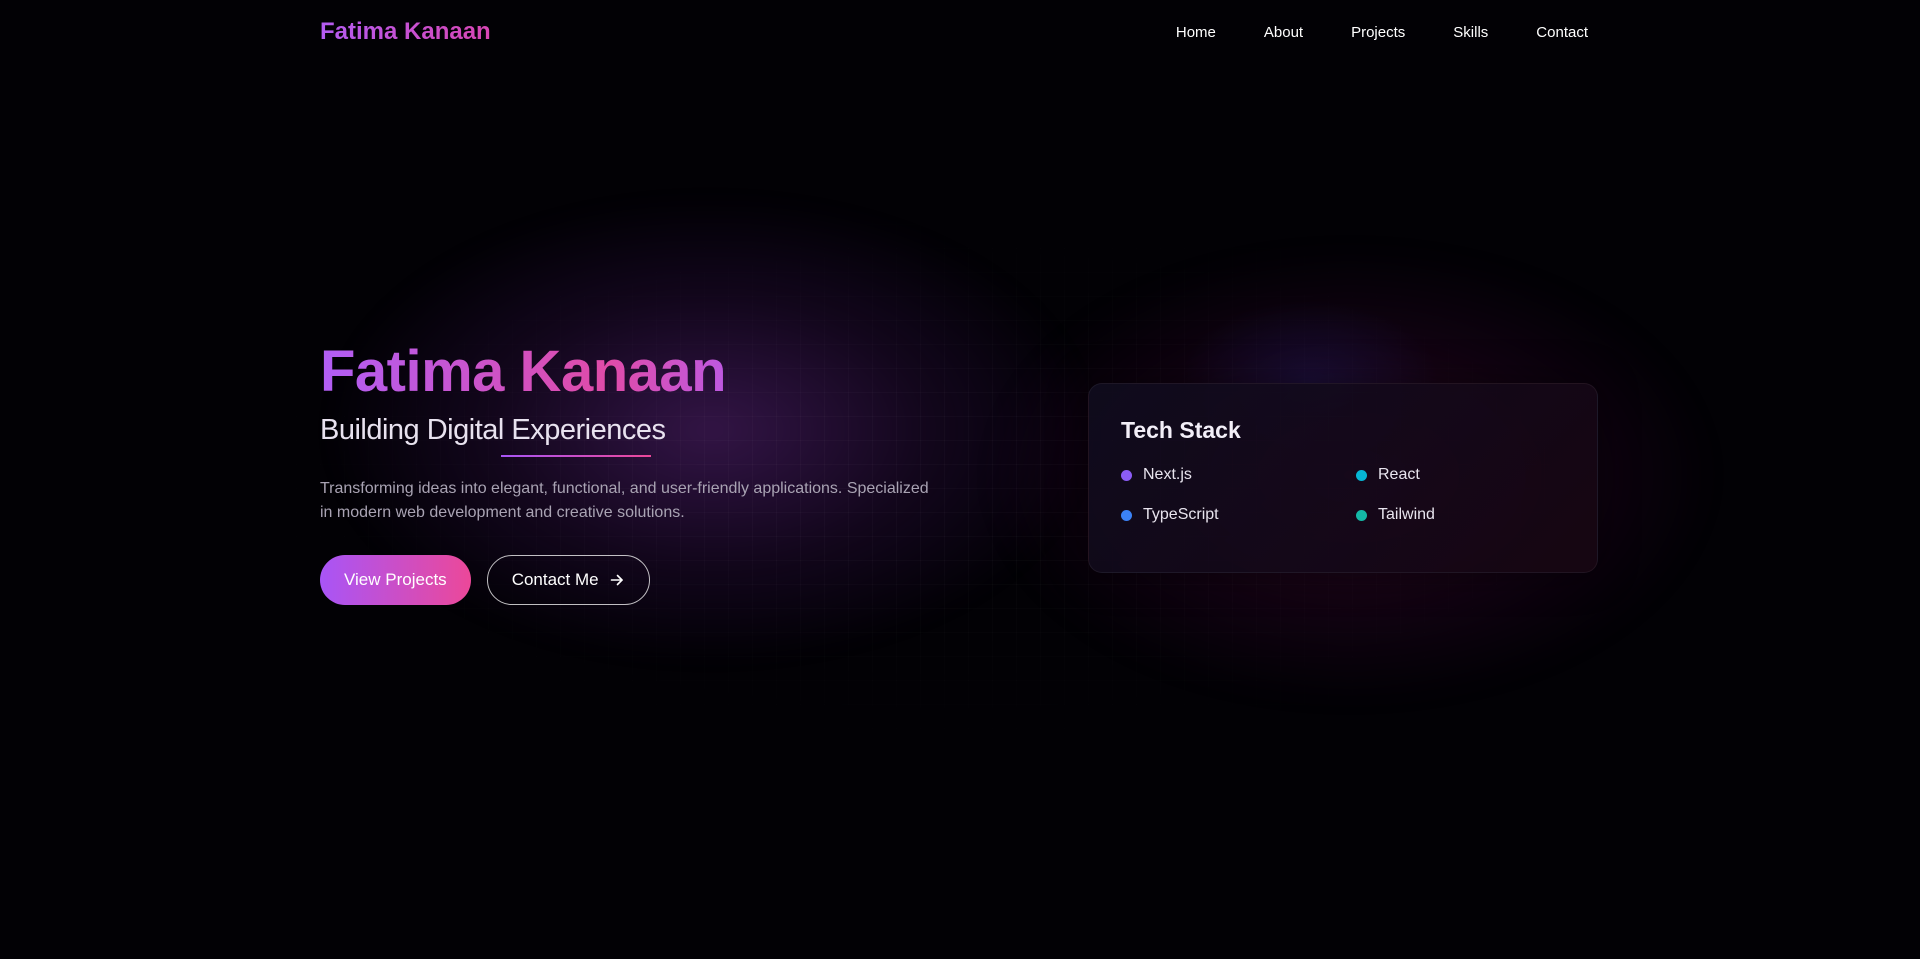 The width and height of the screenshot is (1920, 959). What do you see at coordinates (1470, 32) in the screenshot?
I see `nav-skills: Skills` at bounding box center [1470, 32].